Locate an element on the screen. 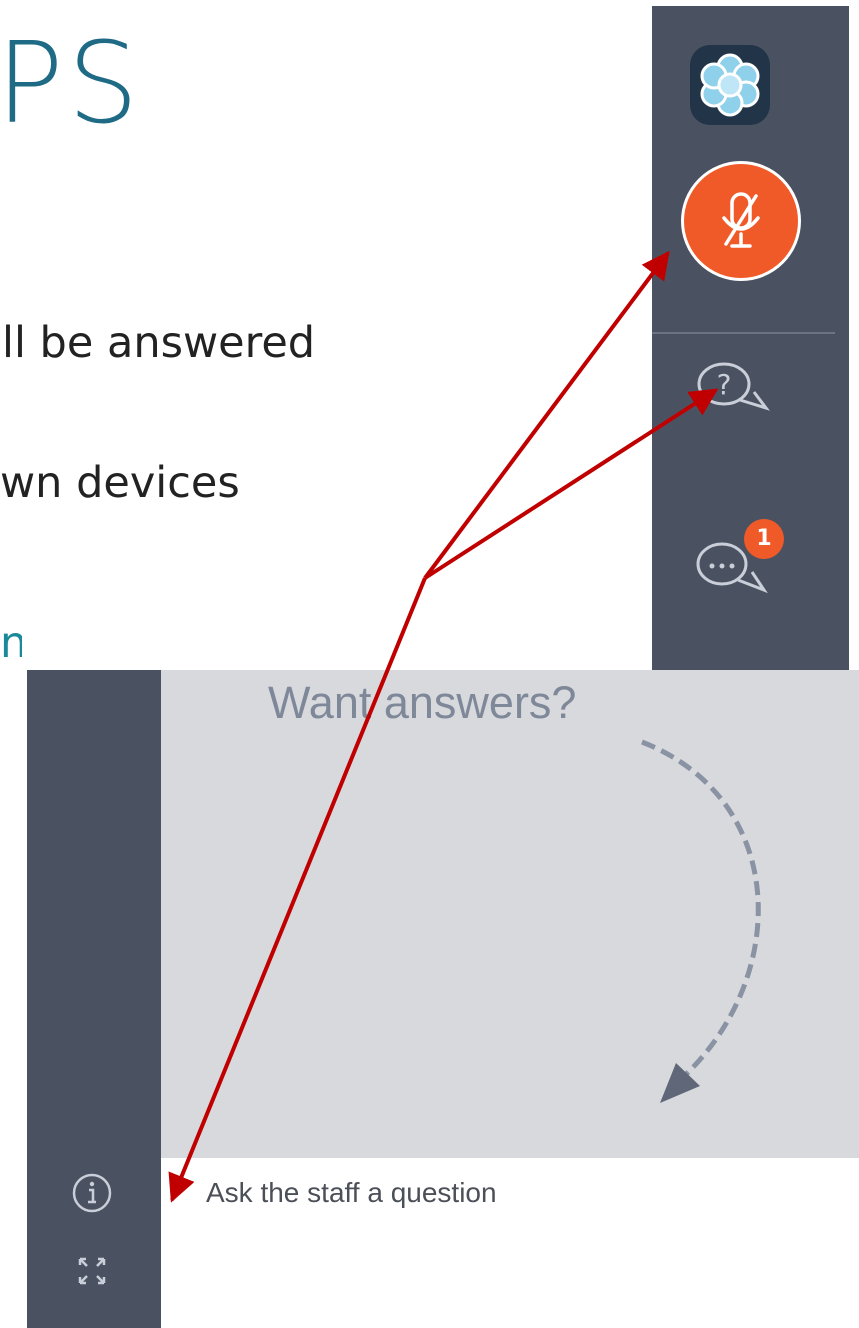  muted-microphone-icon is located at coordinates (741, 220).